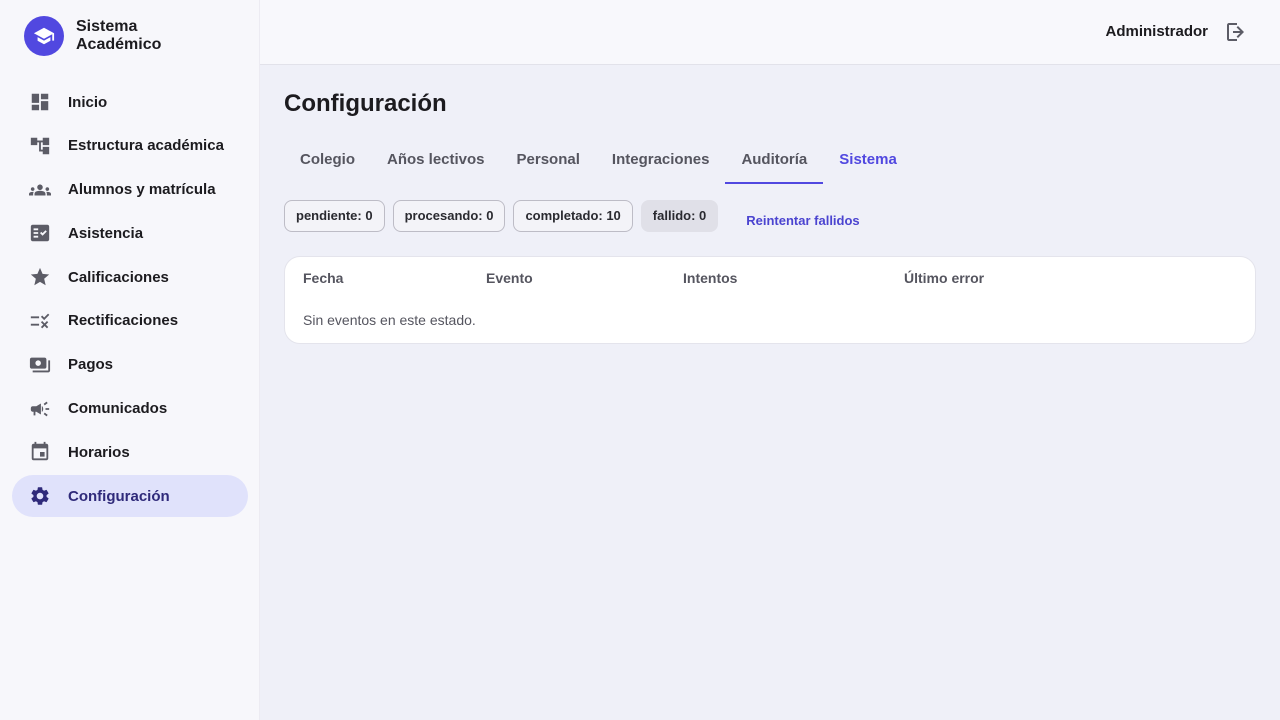  What do you see at coordinates (40, 321) in the screenshot?
I see `rule-icon` at bounding box center [40, 321].